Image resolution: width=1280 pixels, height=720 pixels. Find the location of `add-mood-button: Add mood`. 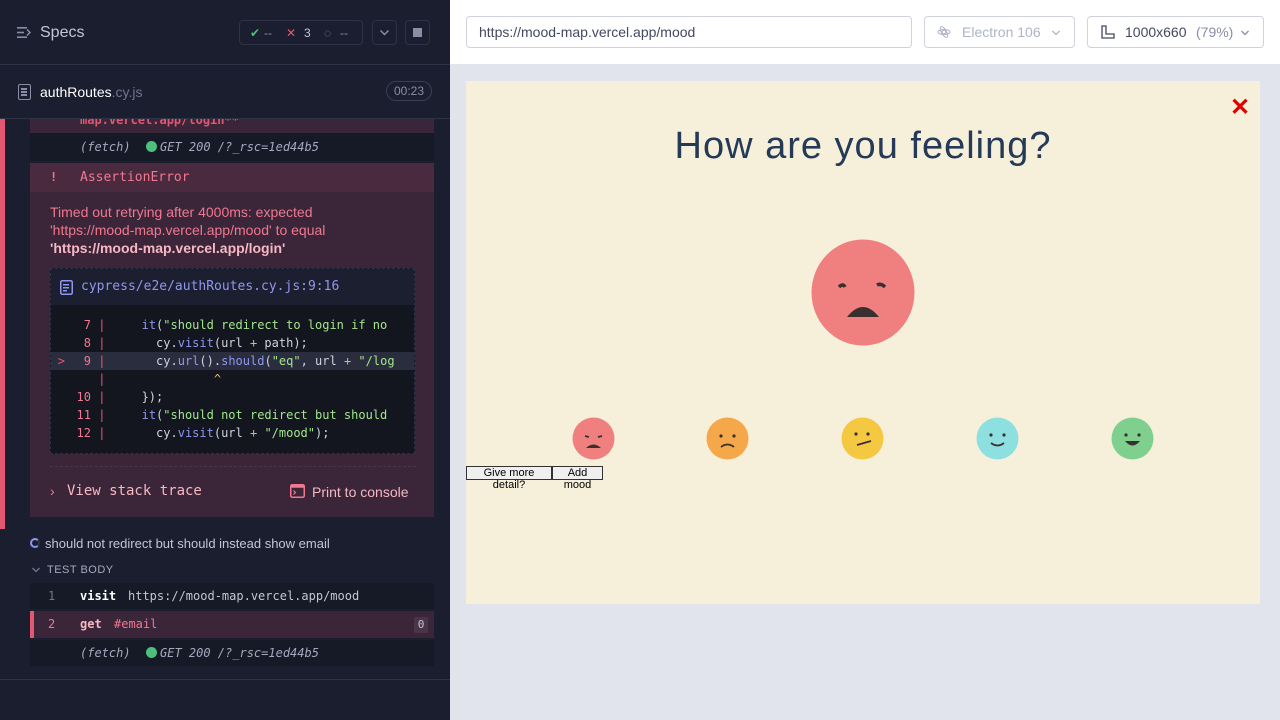

add-mood-button: Add mood is located at coordinates (577, 478).